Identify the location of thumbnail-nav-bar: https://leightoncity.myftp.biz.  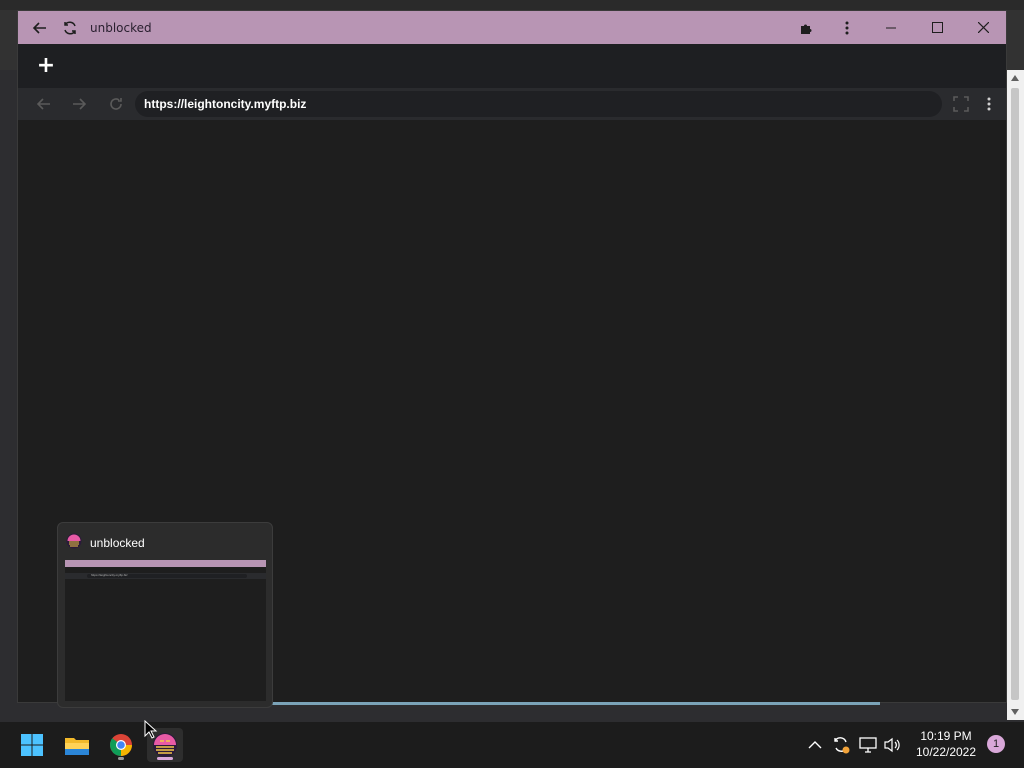
(165, 576).